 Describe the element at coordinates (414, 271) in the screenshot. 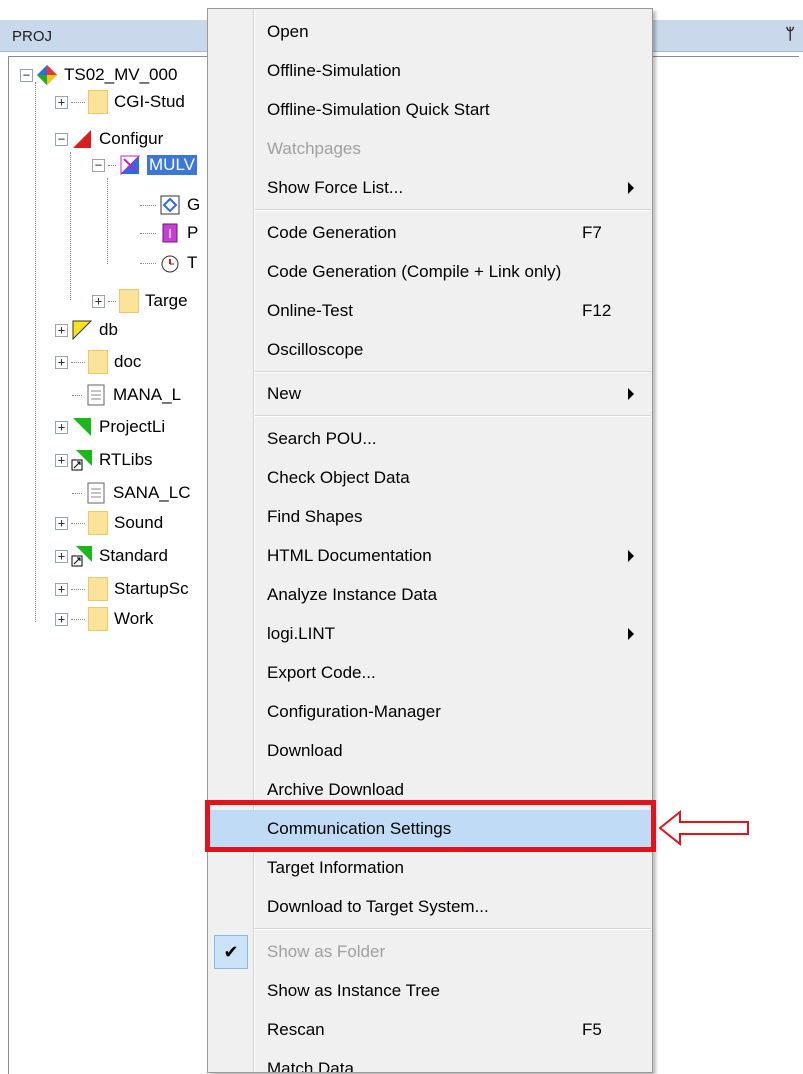

I see `menu-item-label: Code Generation (Compile + Link only)` at that location.